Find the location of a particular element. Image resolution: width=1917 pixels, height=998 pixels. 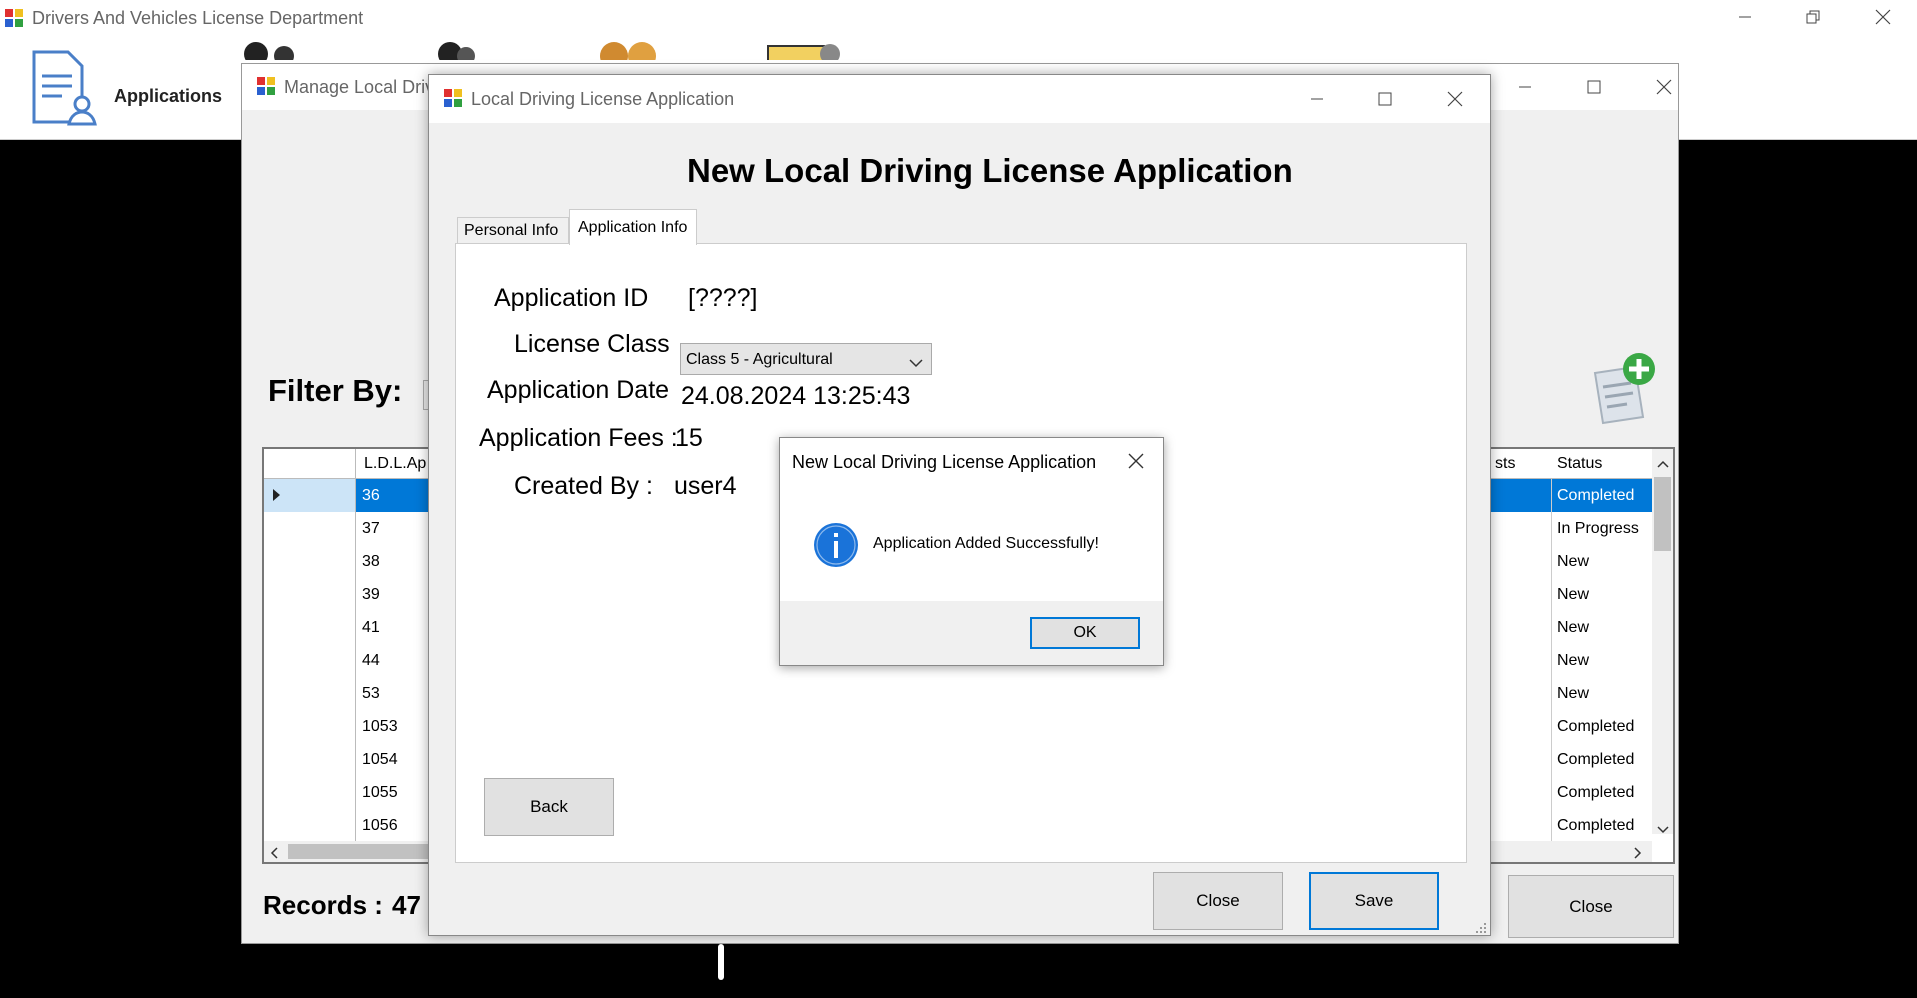

dialog-close-form-button: Close is located at coordinates (1218, 901).